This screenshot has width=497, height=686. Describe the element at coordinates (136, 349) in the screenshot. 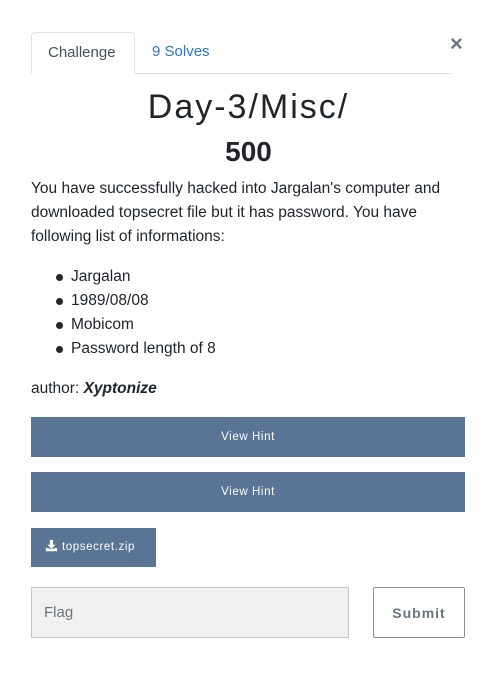

I see `list-item: Password length of 8` at that location.